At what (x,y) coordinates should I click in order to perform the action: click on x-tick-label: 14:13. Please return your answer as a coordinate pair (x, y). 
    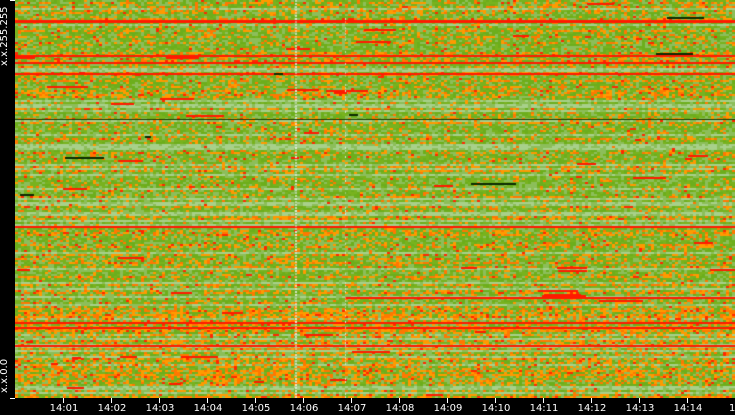
    Looking at the image, I should click on (640, 408).